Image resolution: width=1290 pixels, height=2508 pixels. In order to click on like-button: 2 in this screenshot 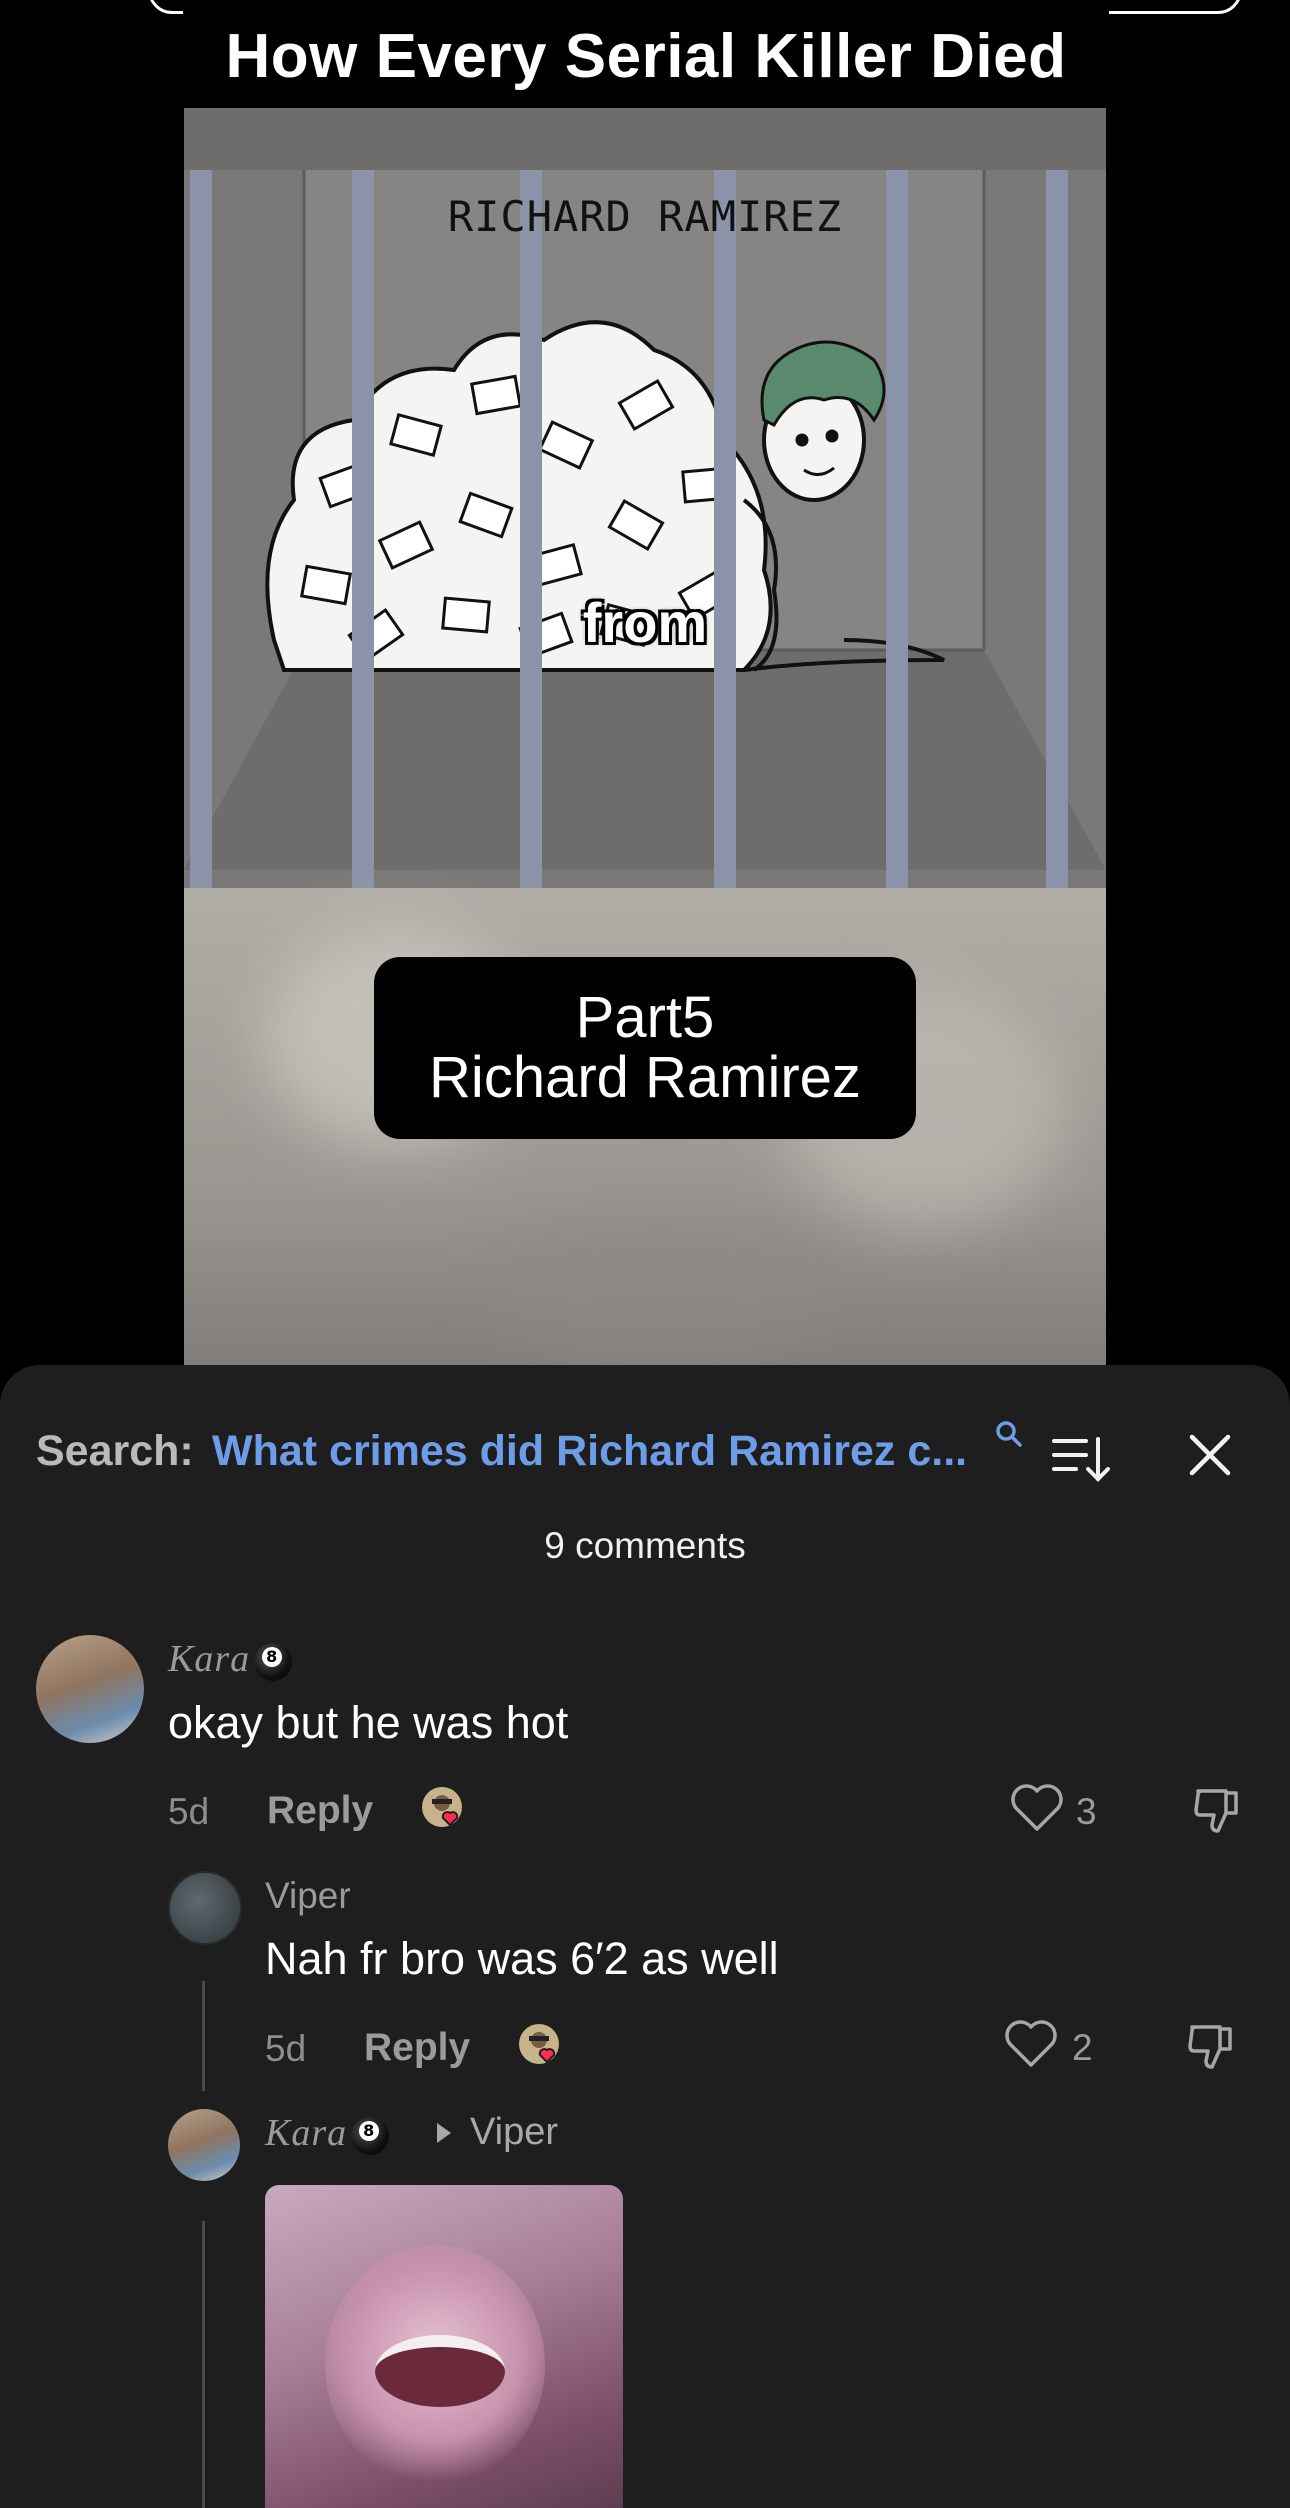, I will do `click(1059, 2049)`.